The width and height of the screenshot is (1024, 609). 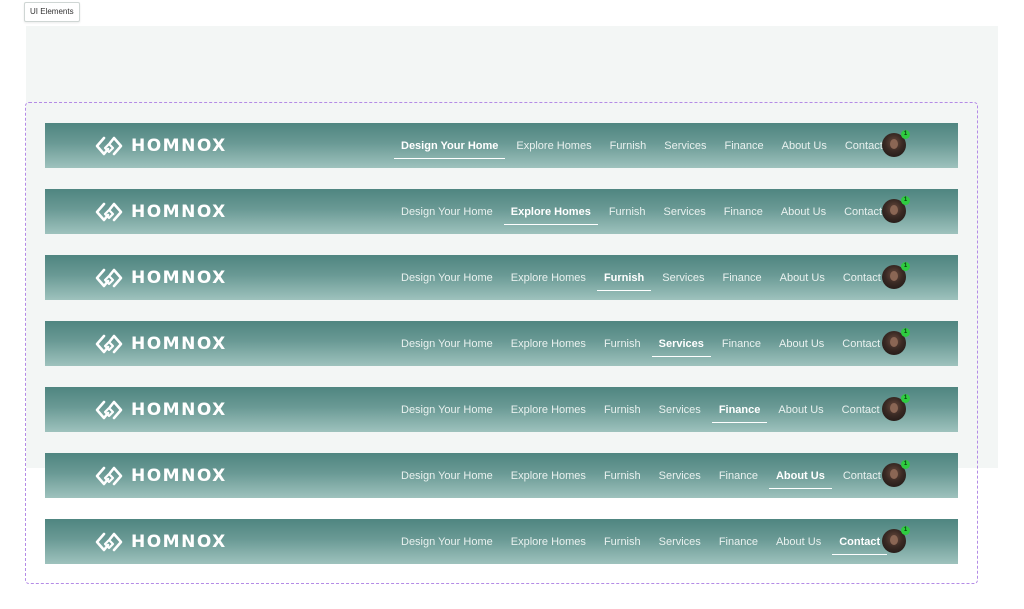 I want to click on frame-label-tab: UI Elements, so click(x=52, y=12).